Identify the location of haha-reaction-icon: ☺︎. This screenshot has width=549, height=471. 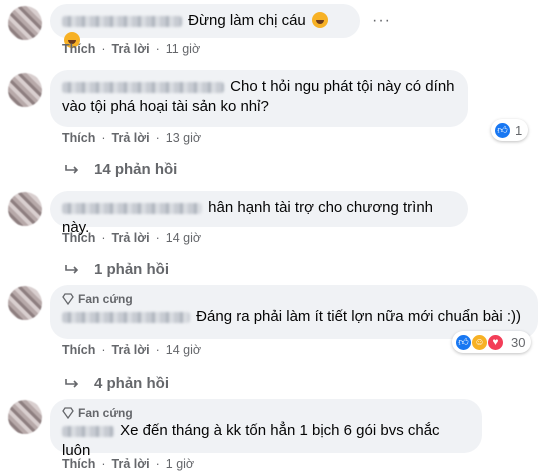
(479, 342).